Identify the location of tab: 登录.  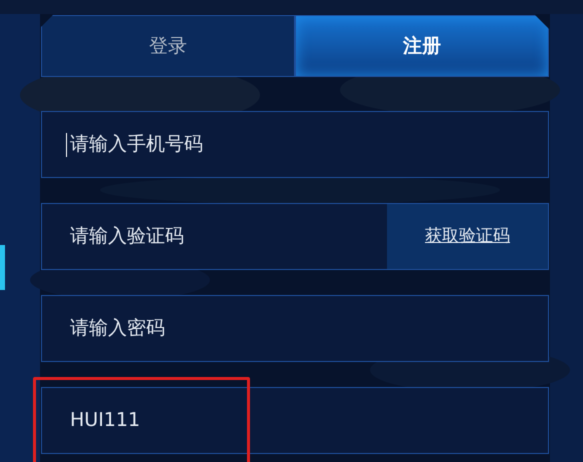
(168, 46).